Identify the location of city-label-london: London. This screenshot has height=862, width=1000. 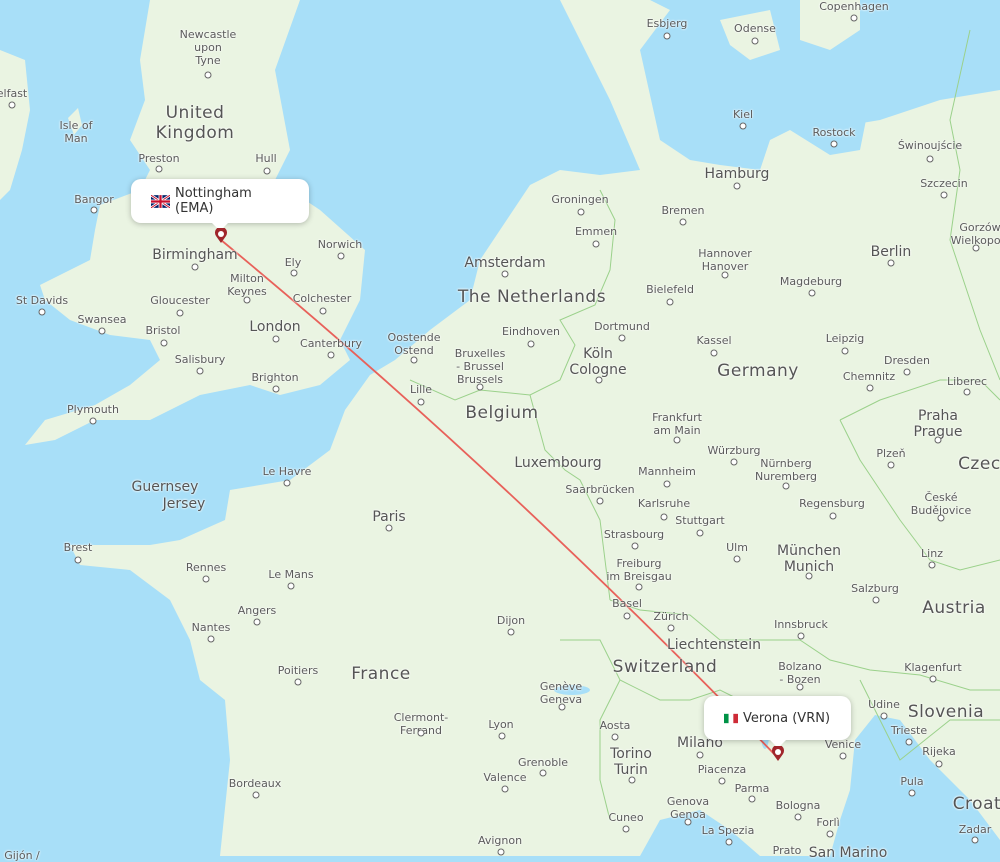
(275, 327).